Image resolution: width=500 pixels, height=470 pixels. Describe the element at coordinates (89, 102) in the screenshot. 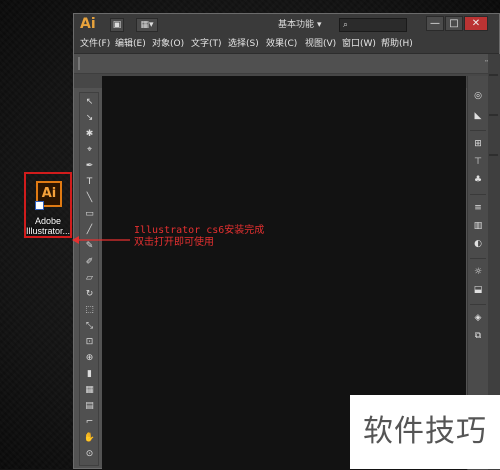

I see `selection-tool-icon: ↖` at that location.